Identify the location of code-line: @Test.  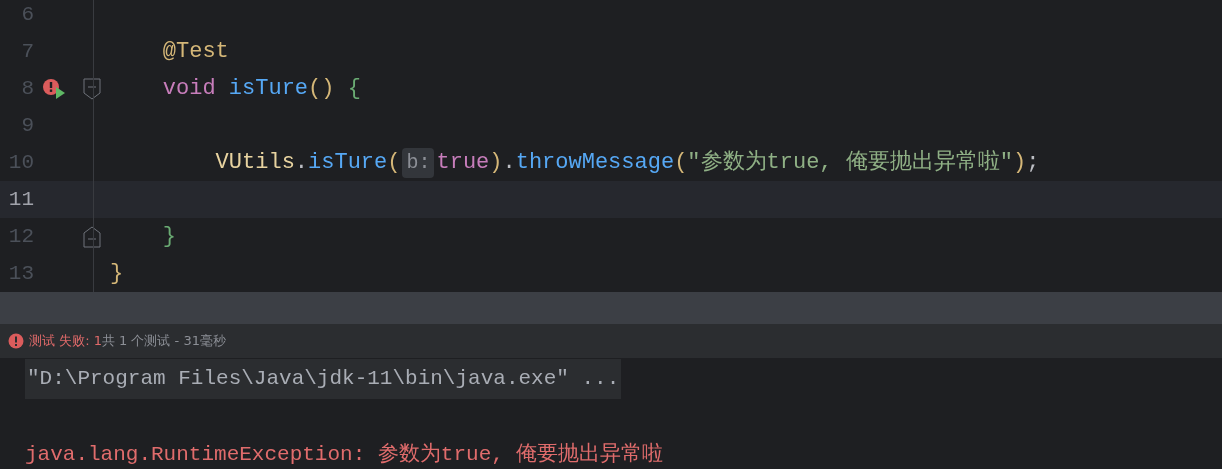
(195, 52).